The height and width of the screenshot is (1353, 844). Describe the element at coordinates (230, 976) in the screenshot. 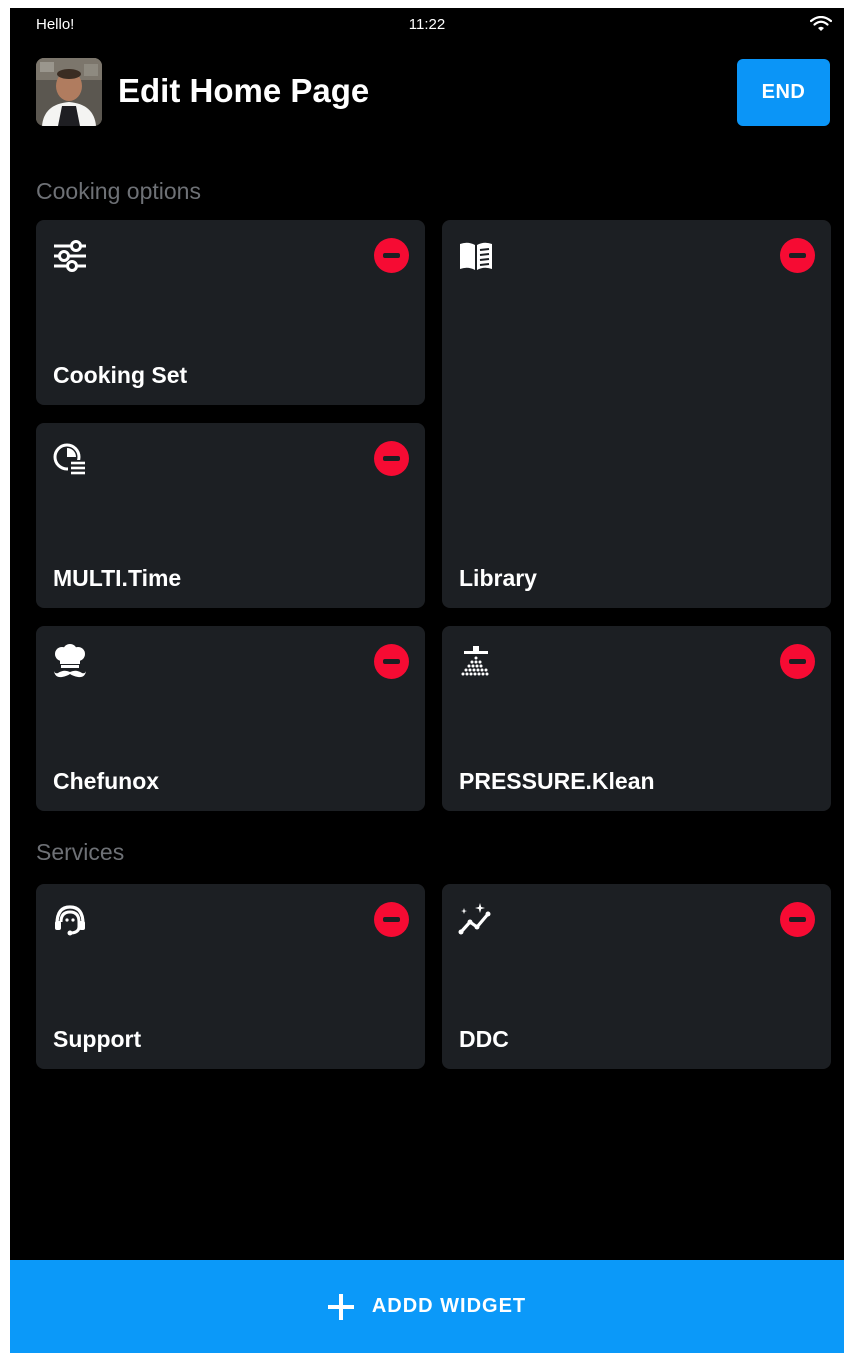

I see `widget-card-support: Support` at that location.